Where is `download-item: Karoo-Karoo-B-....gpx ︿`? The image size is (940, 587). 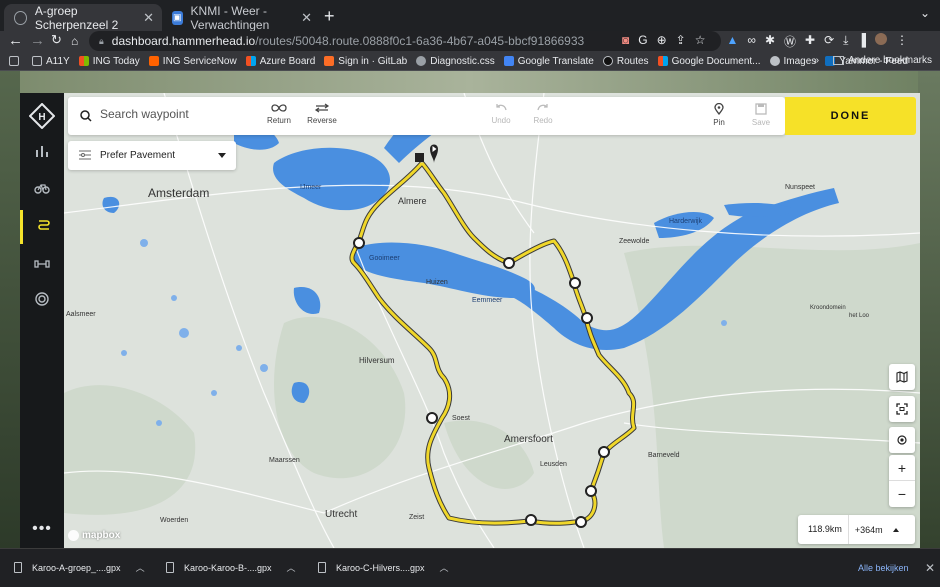
download-item: Karoo-Karoo-B-....gpx ︿ is located at coordinates (231, 567).